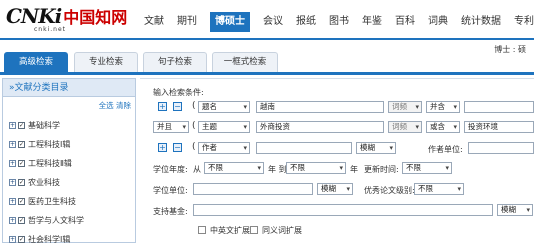 The height and width of the screenshot is (249, 534). Describe the element at coordinates (177, 106) in the screenshot. I see `remove-row-button: −` at that location.